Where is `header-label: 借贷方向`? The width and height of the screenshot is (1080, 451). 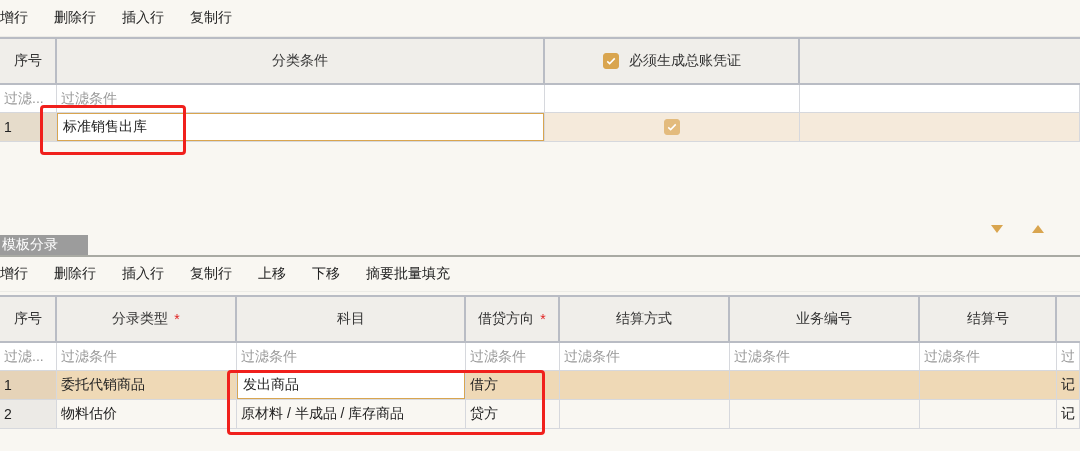
header-label: 借贷方向 is located at coordinates (506, 319).